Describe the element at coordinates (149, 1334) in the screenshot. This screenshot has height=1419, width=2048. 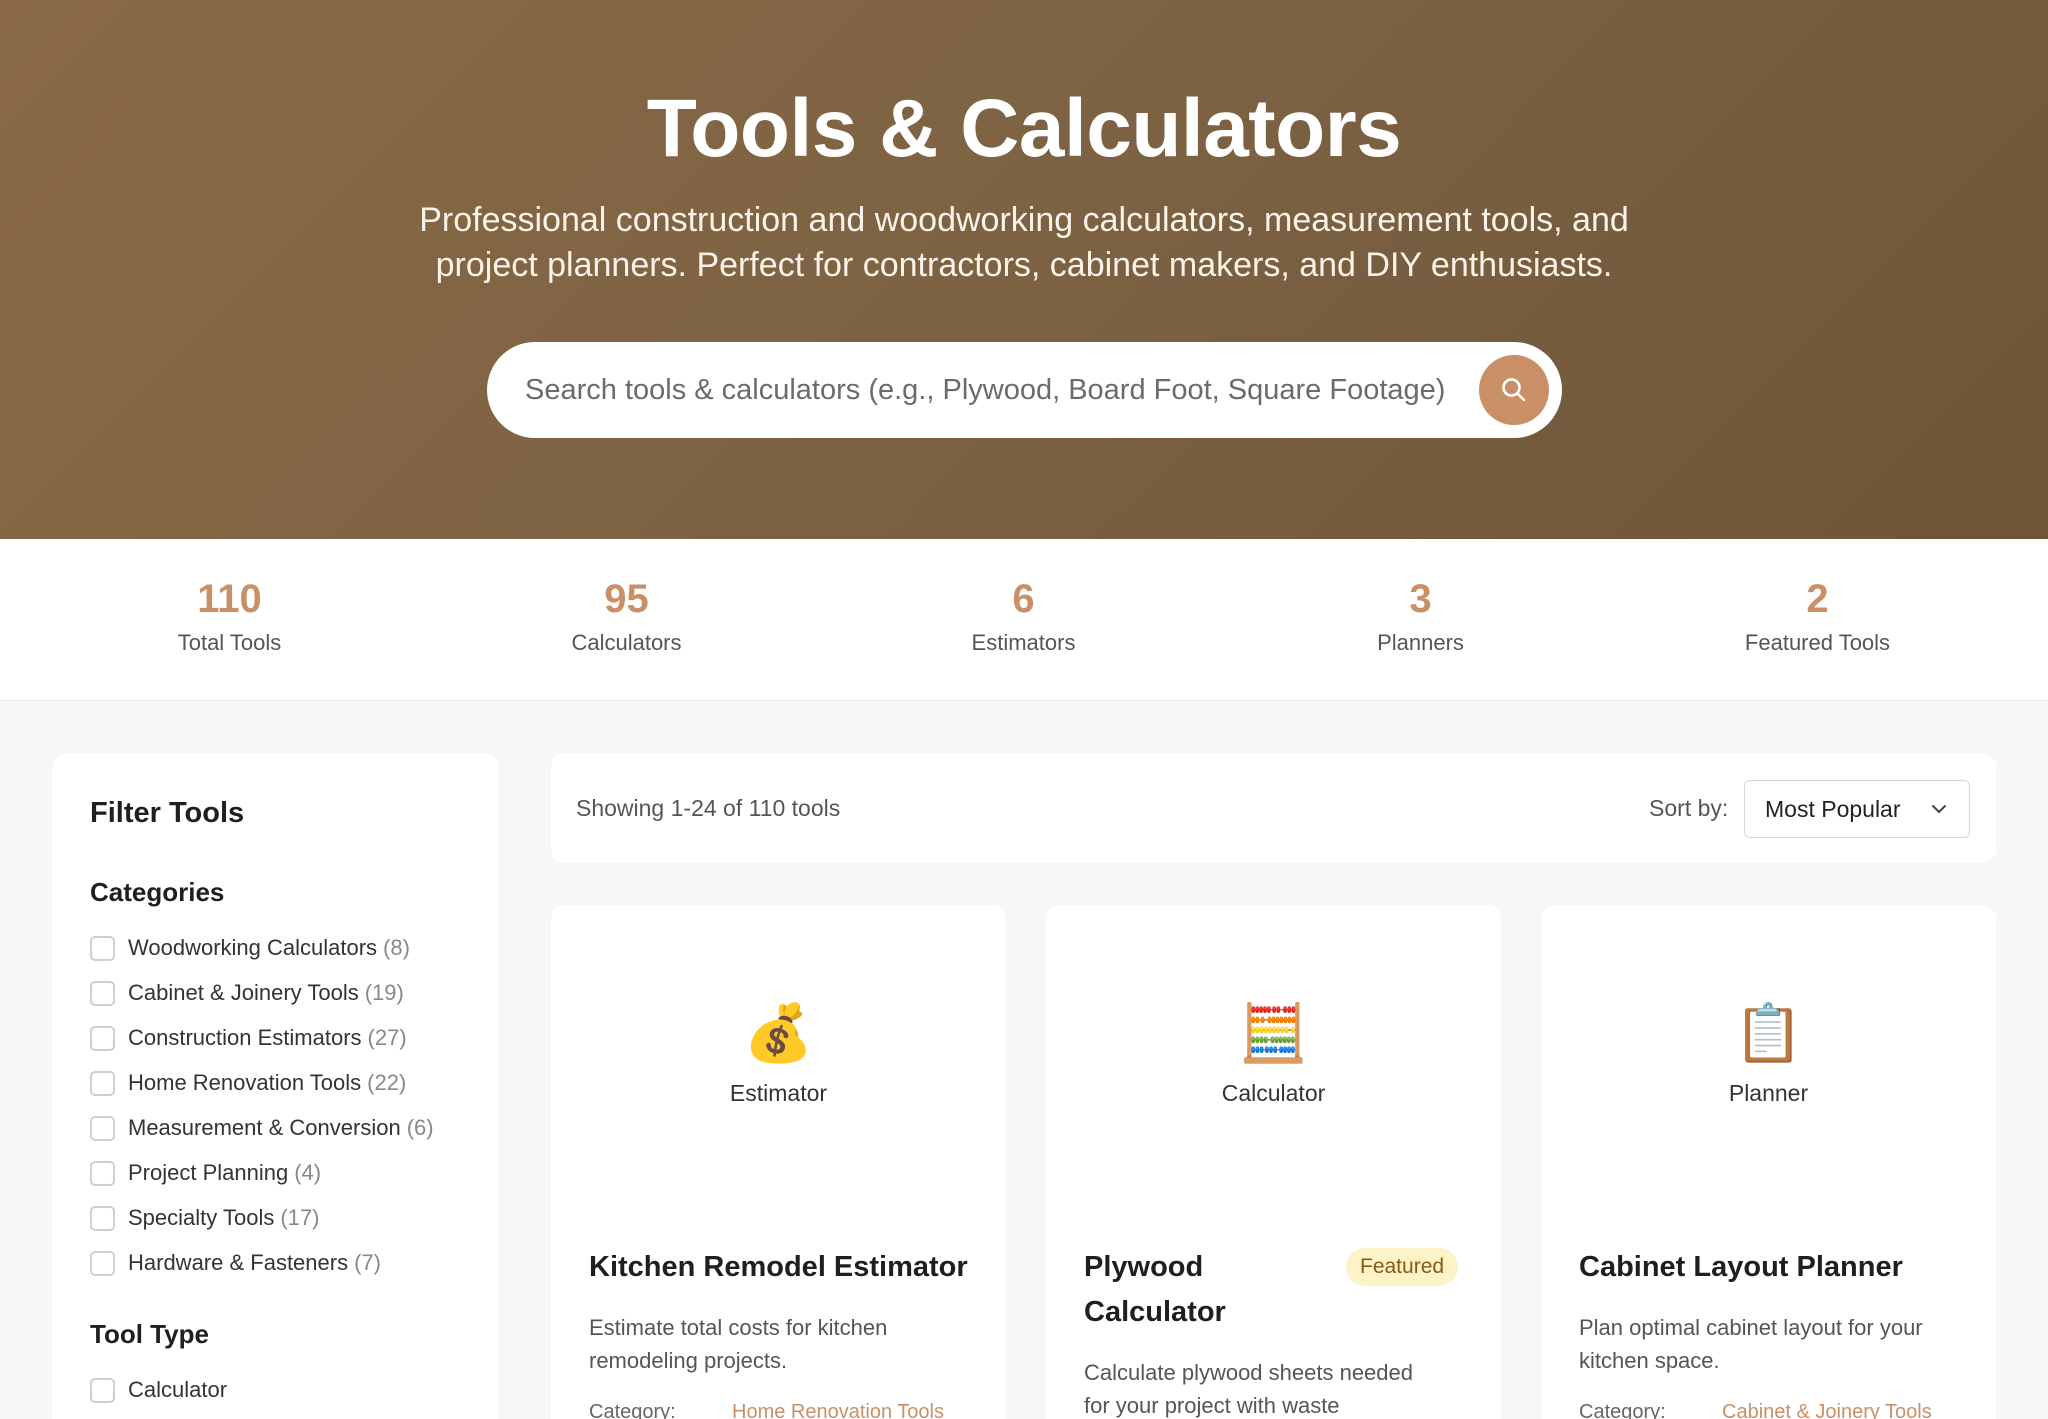
I see `tool-type-heading: Tool Type` at that location.